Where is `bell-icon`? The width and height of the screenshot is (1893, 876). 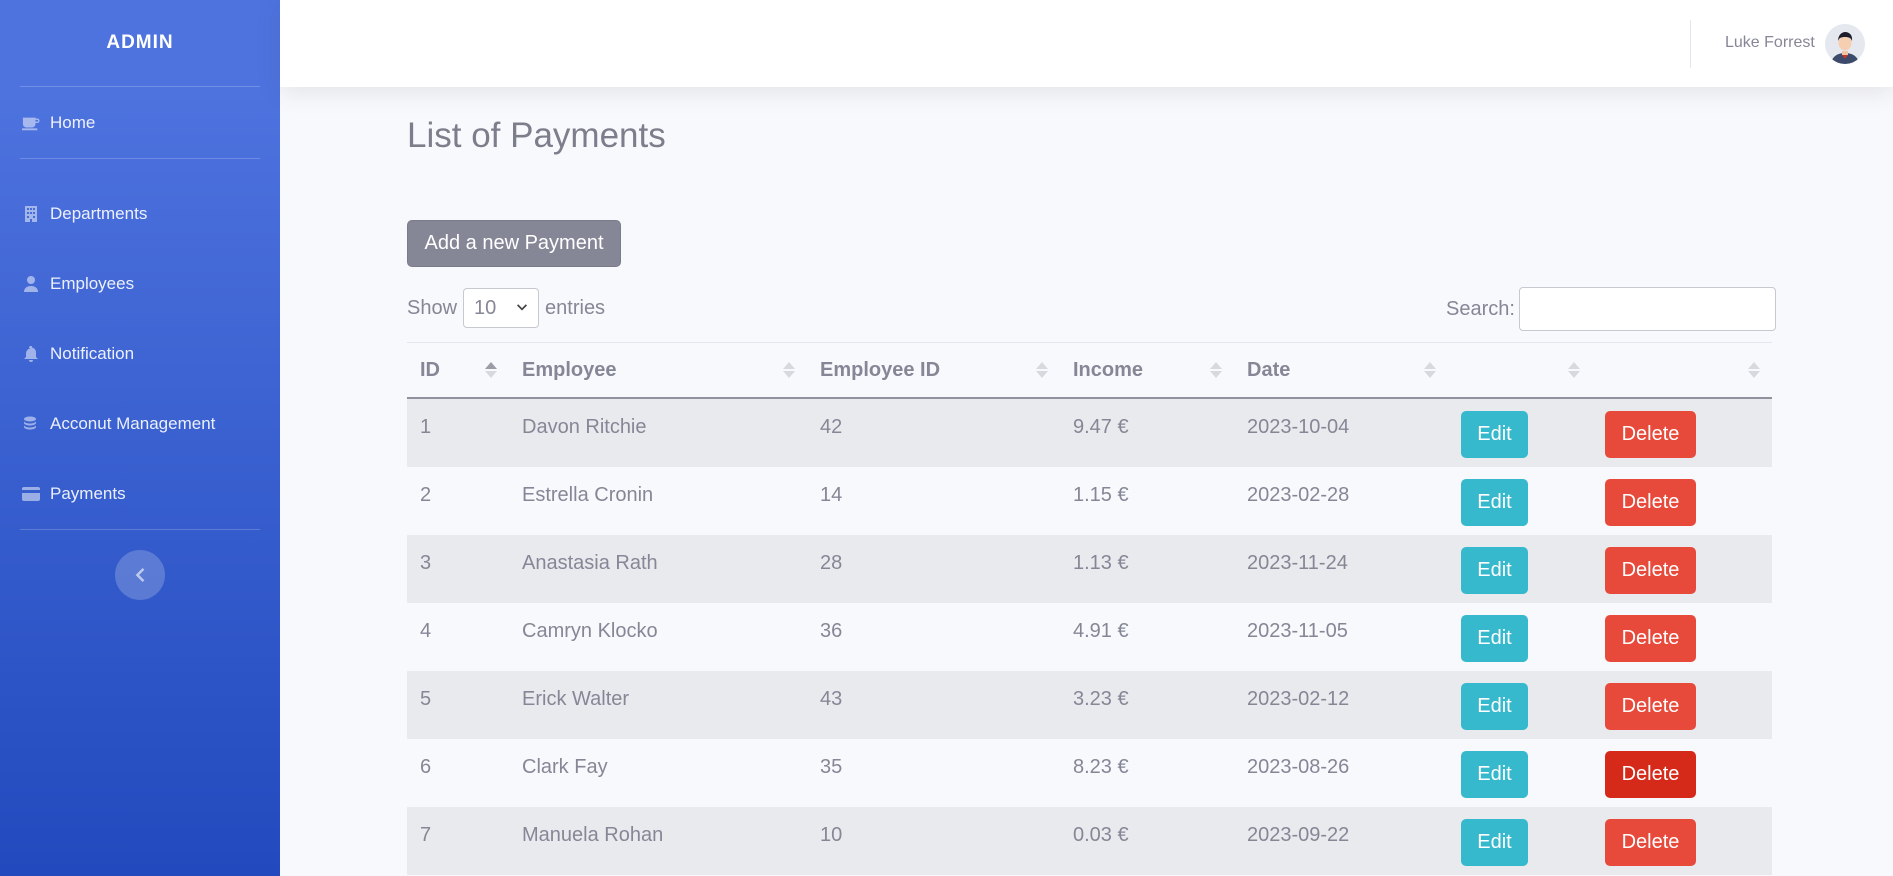
bell-icon is located at coordinates (31, 354).